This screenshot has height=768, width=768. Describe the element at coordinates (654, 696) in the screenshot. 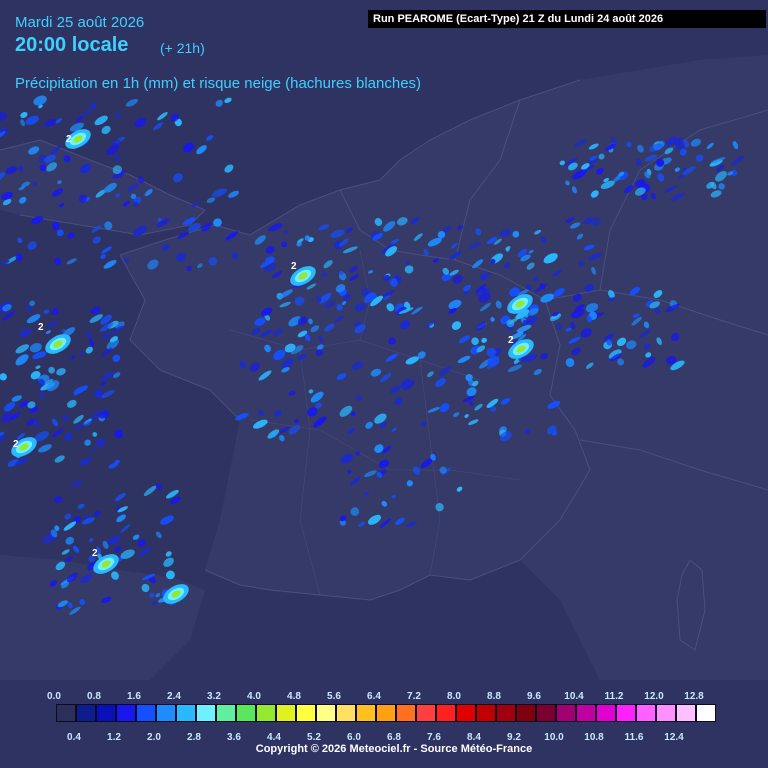

I see `legend-label-top: 12.0` at that location.